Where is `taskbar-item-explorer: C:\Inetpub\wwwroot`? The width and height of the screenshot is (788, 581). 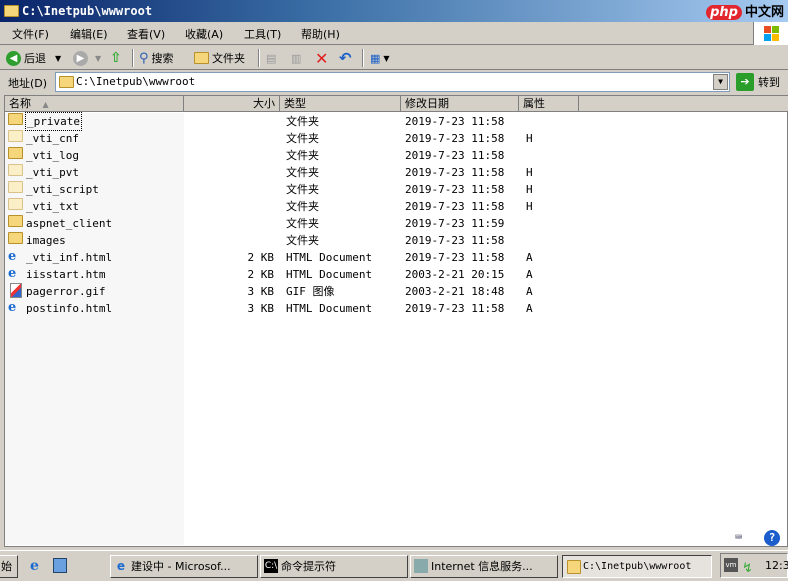
taskbar-item-explorer: C:\Inetpub\wwwroot is located at coordinates (637, 566).